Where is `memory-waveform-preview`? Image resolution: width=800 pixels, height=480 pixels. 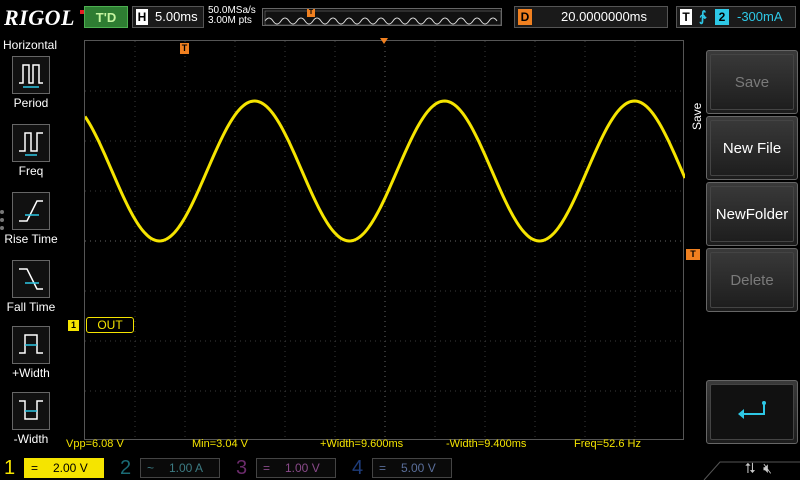
memory-waveform-preview is located at coordinates (382, 17).